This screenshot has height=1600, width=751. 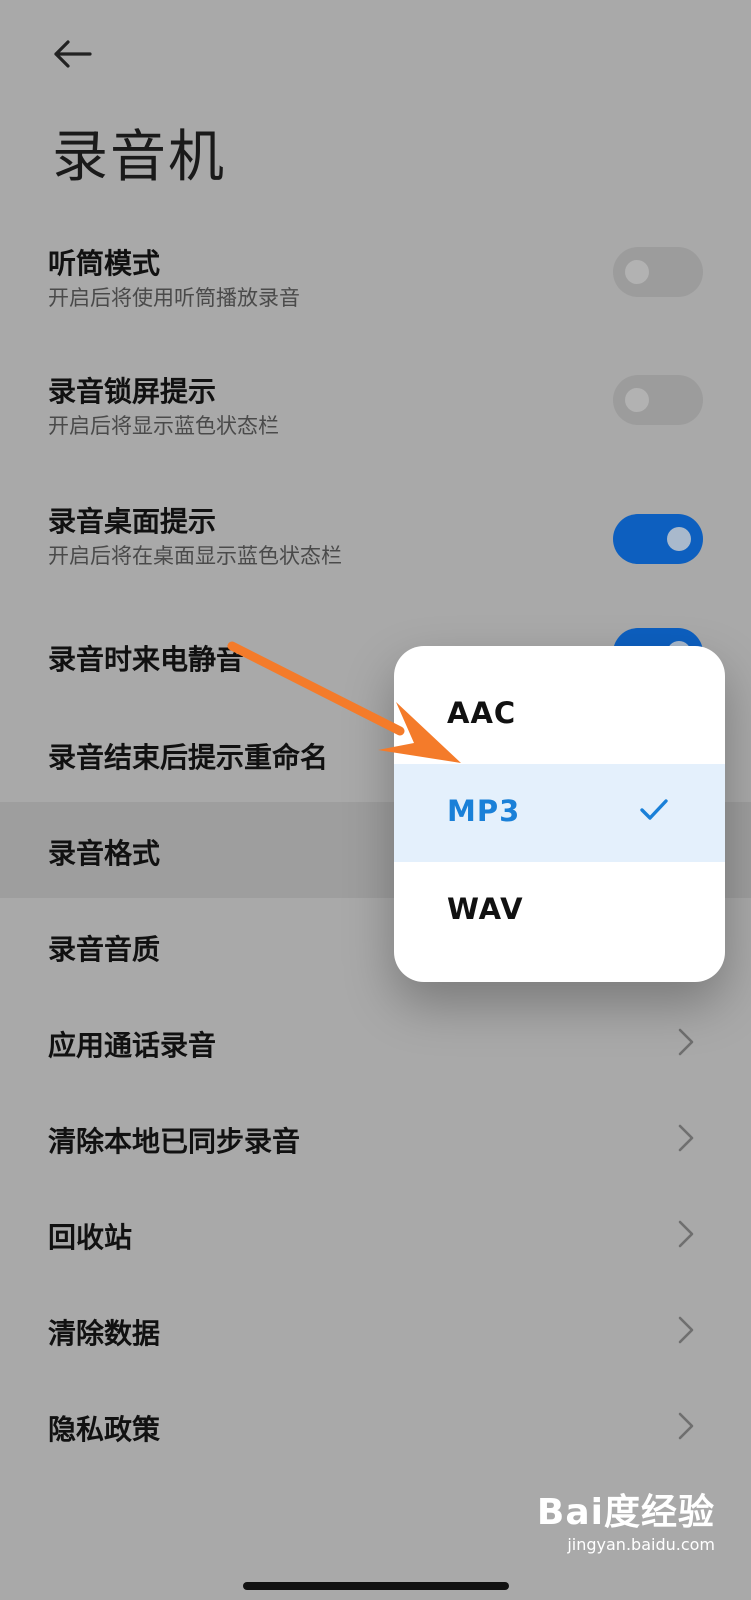 What do you see at coordinates (104, 263) in the screenshot?
I see `setting-title: 听筒模式` at bounding box center [104, 263].